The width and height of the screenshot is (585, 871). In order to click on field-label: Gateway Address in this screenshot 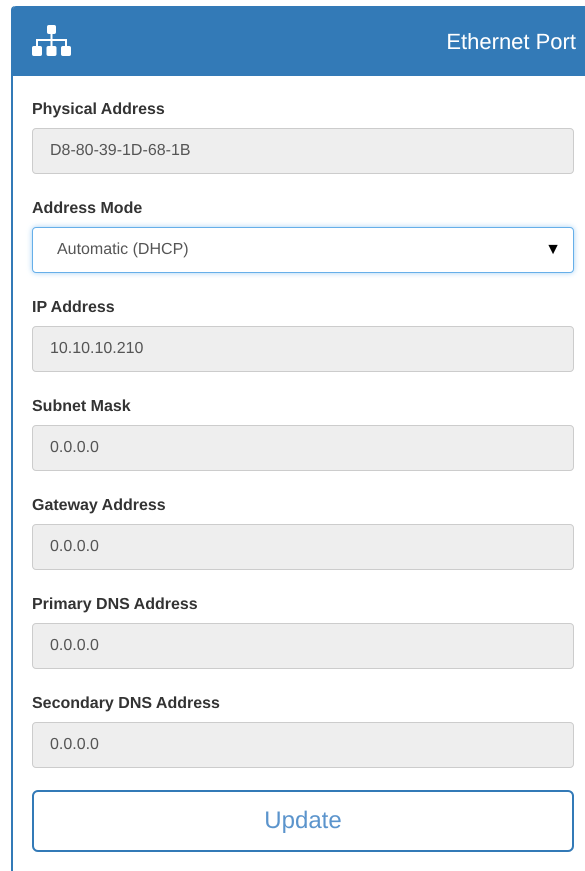, I will do `click(99, 506)`.